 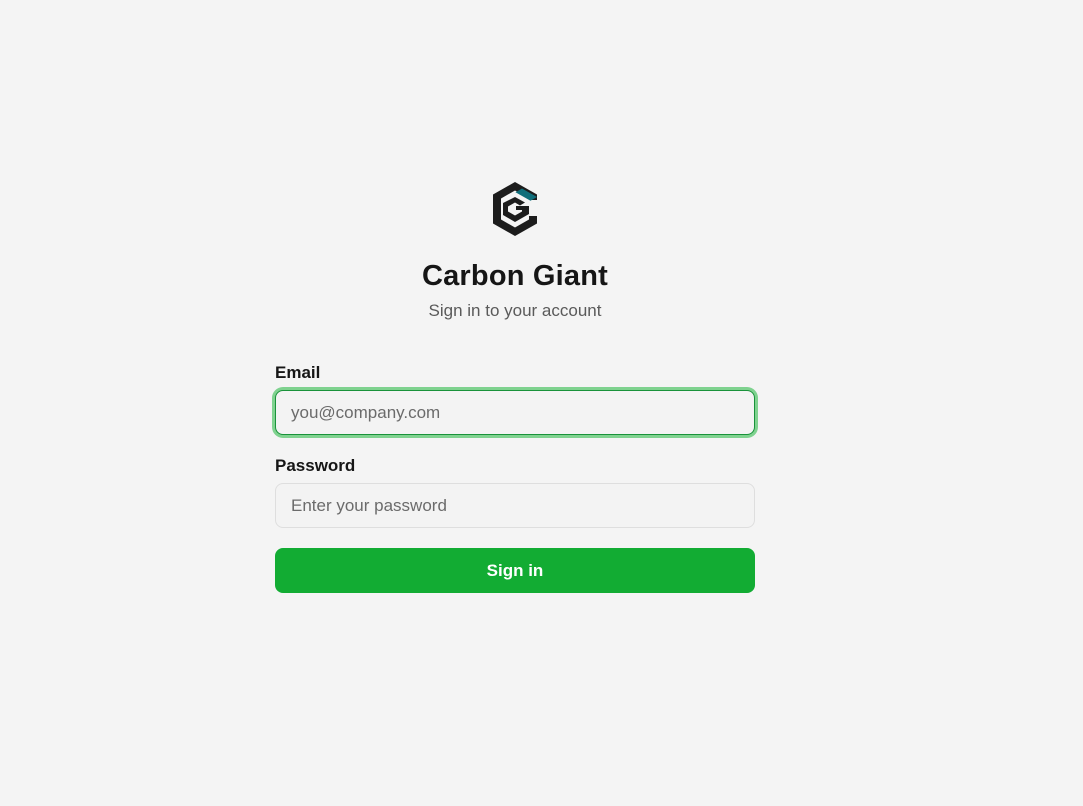 I want to click on brand-title: Carbon Giant, so click(x=515, y=276).